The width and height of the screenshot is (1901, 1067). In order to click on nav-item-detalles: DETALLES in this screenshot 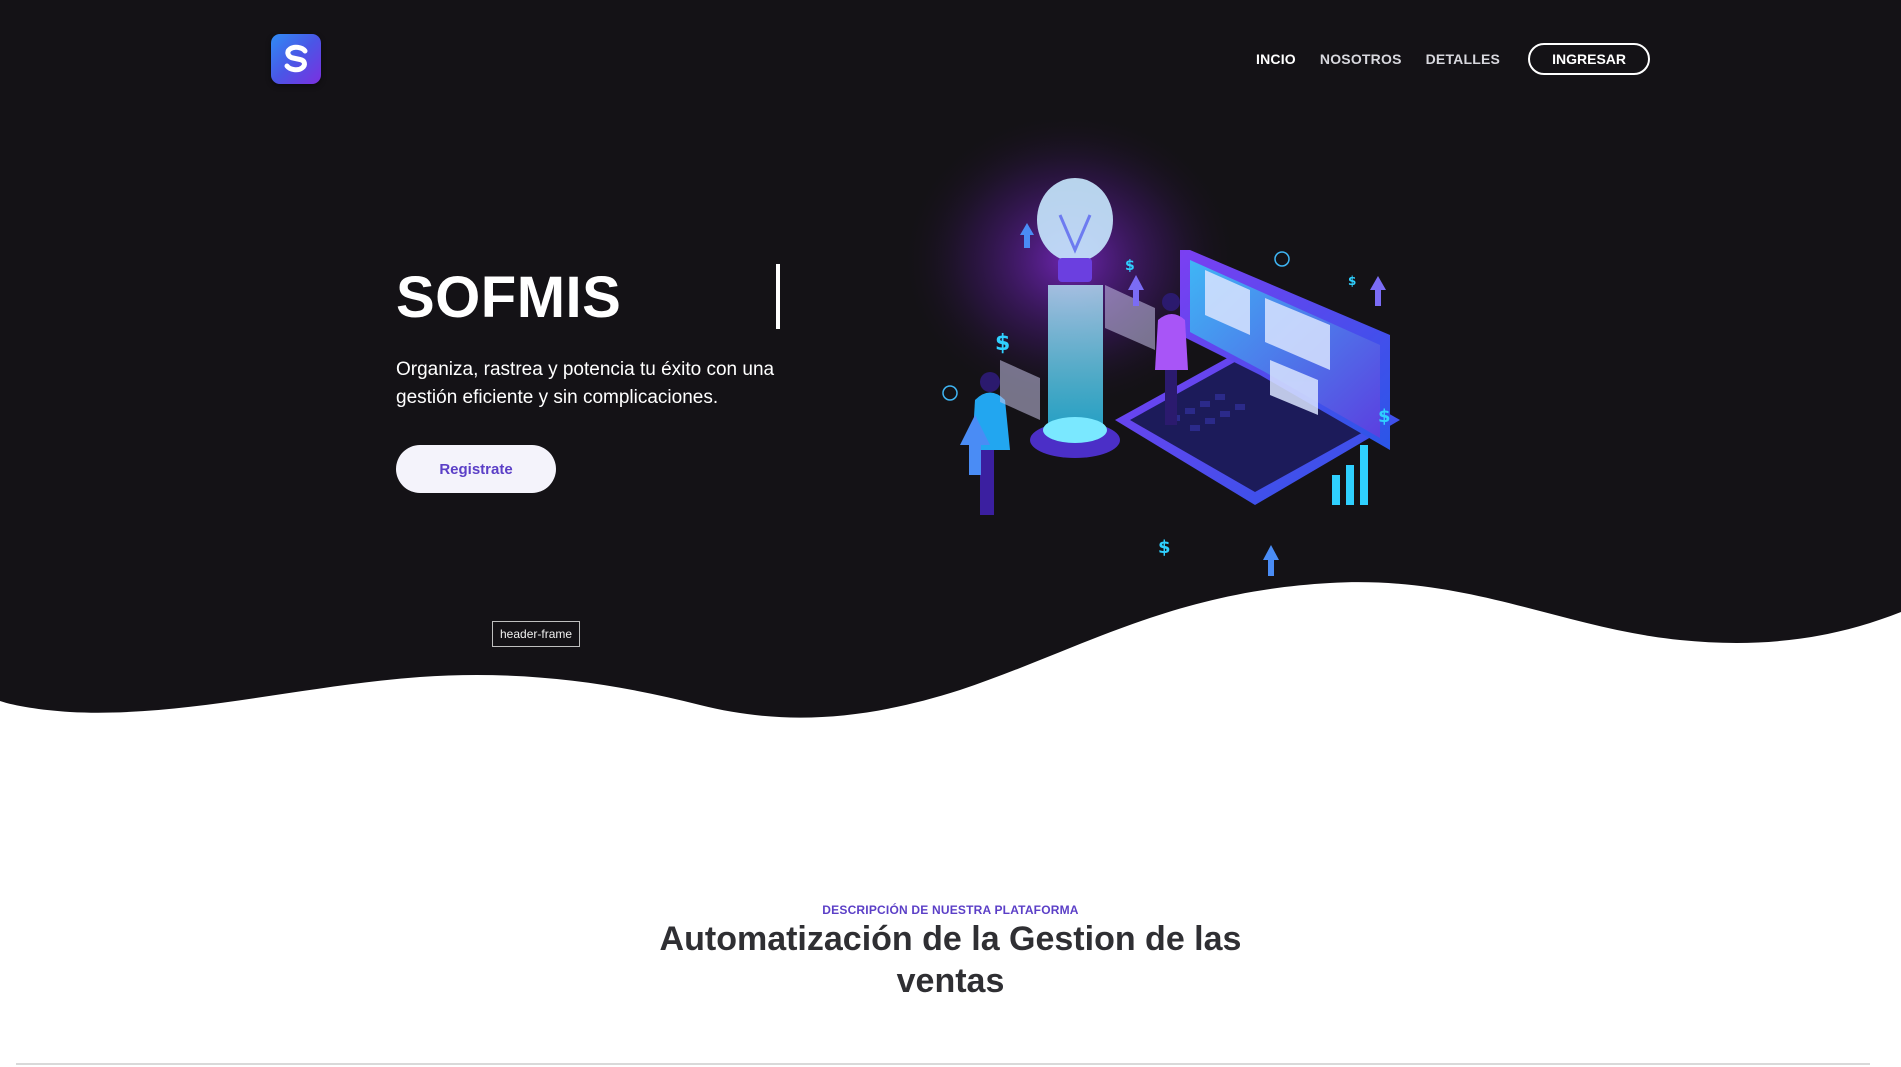, I will do `click(1463, 59)`.